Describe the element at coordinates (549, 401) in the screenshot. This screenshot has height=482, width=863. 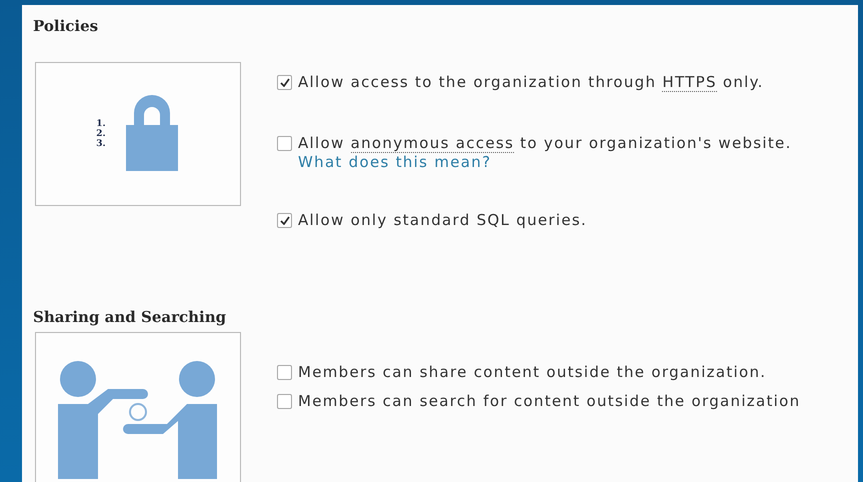
I see `option-label: Members can search for content outside the organization` at that location.